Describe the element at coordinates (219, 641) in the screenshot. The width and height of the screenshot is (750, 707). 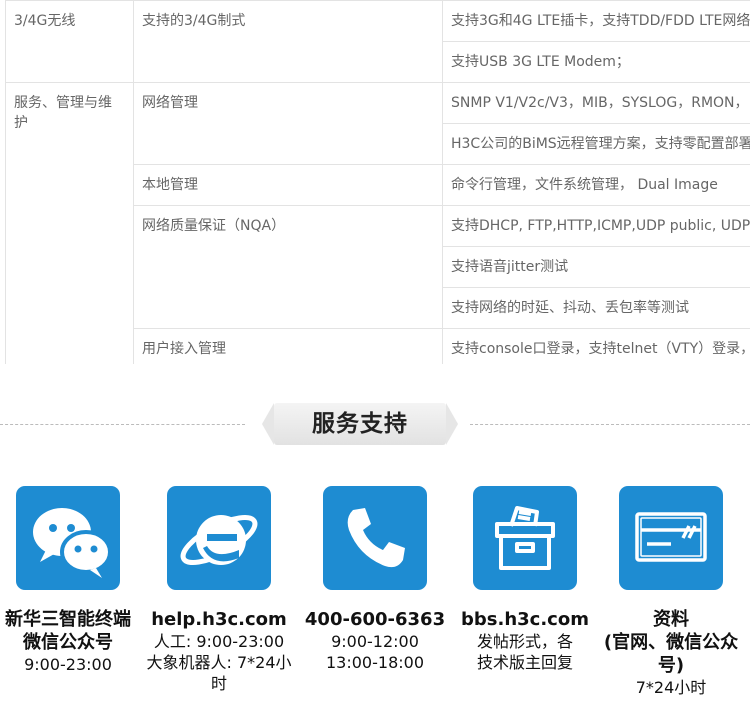
I see `service-hours: 人工: 9:00-23:00` at that location.